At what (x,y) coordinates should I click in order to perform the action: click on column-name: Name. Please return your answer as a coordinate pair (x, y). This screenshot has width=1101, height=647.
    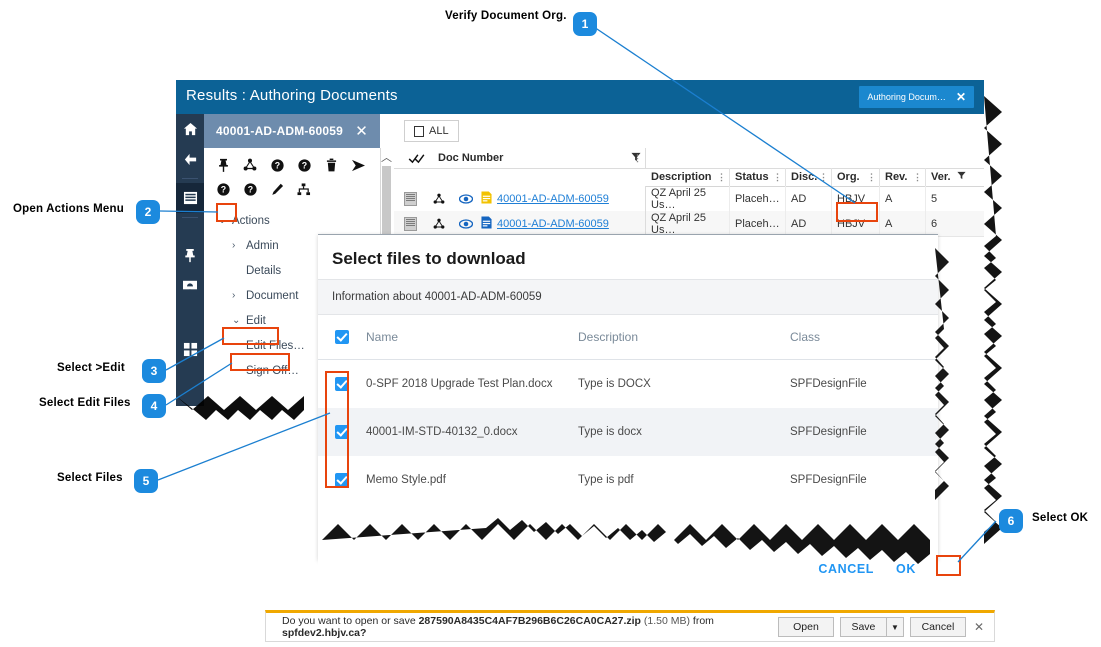
    Looking at the image, I should click on (382, 337).